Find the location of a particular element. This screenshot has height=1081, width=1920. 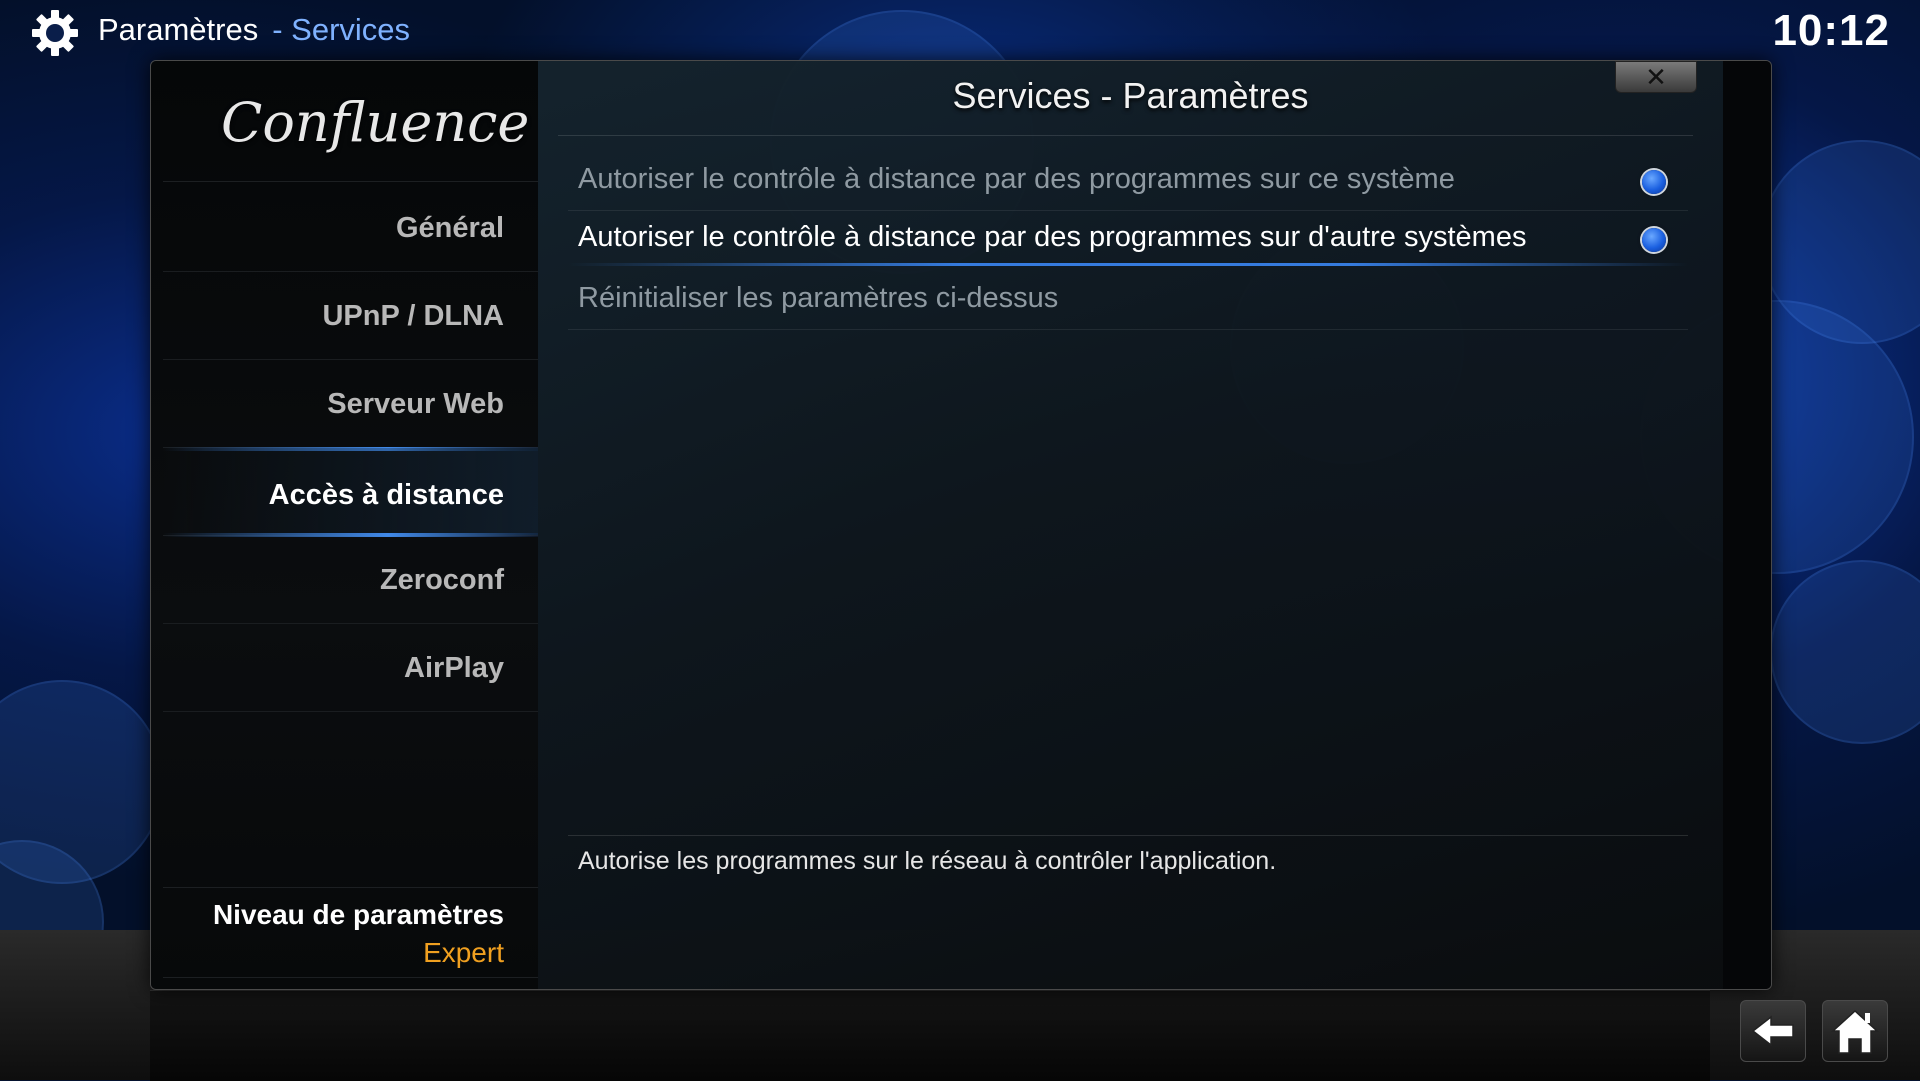

sidebar-item-general: Général is located at coordinates (350, 228).